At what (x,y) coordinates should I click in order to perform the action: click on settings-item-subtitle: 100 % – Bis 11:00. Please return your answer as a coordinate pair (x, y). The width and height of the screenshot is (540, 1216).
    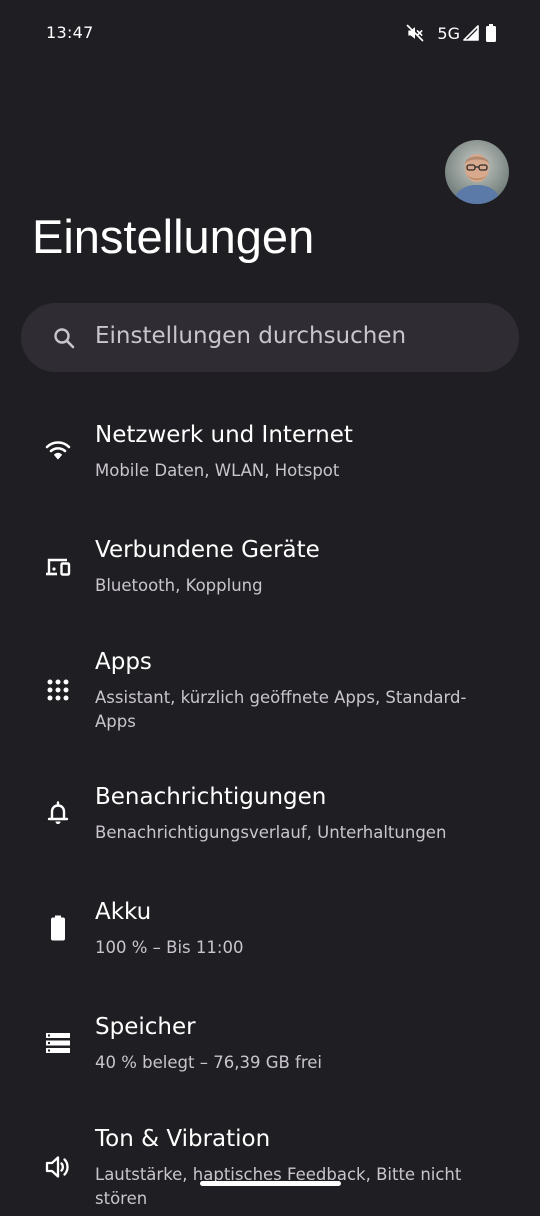
    Looking at the image, I should click on (169, 947).